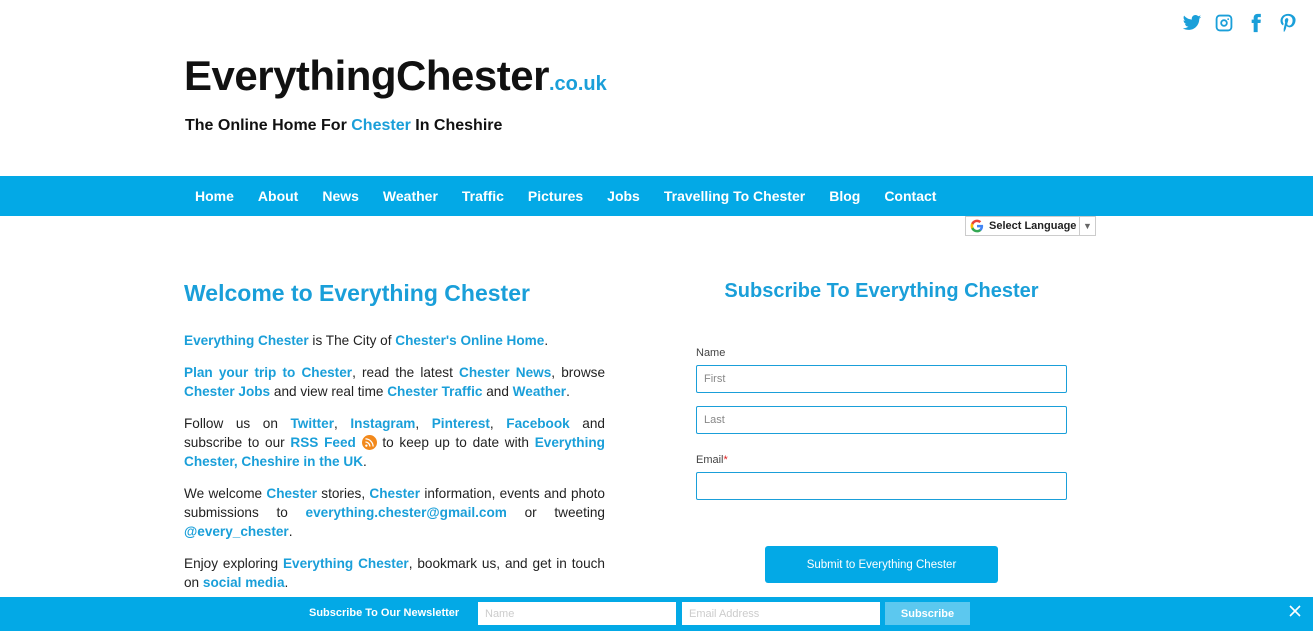  What do you see at coordinates (312, 423) in the screenshot?
I see `link-twitter: Twitter` at bounding box center [312, 423].